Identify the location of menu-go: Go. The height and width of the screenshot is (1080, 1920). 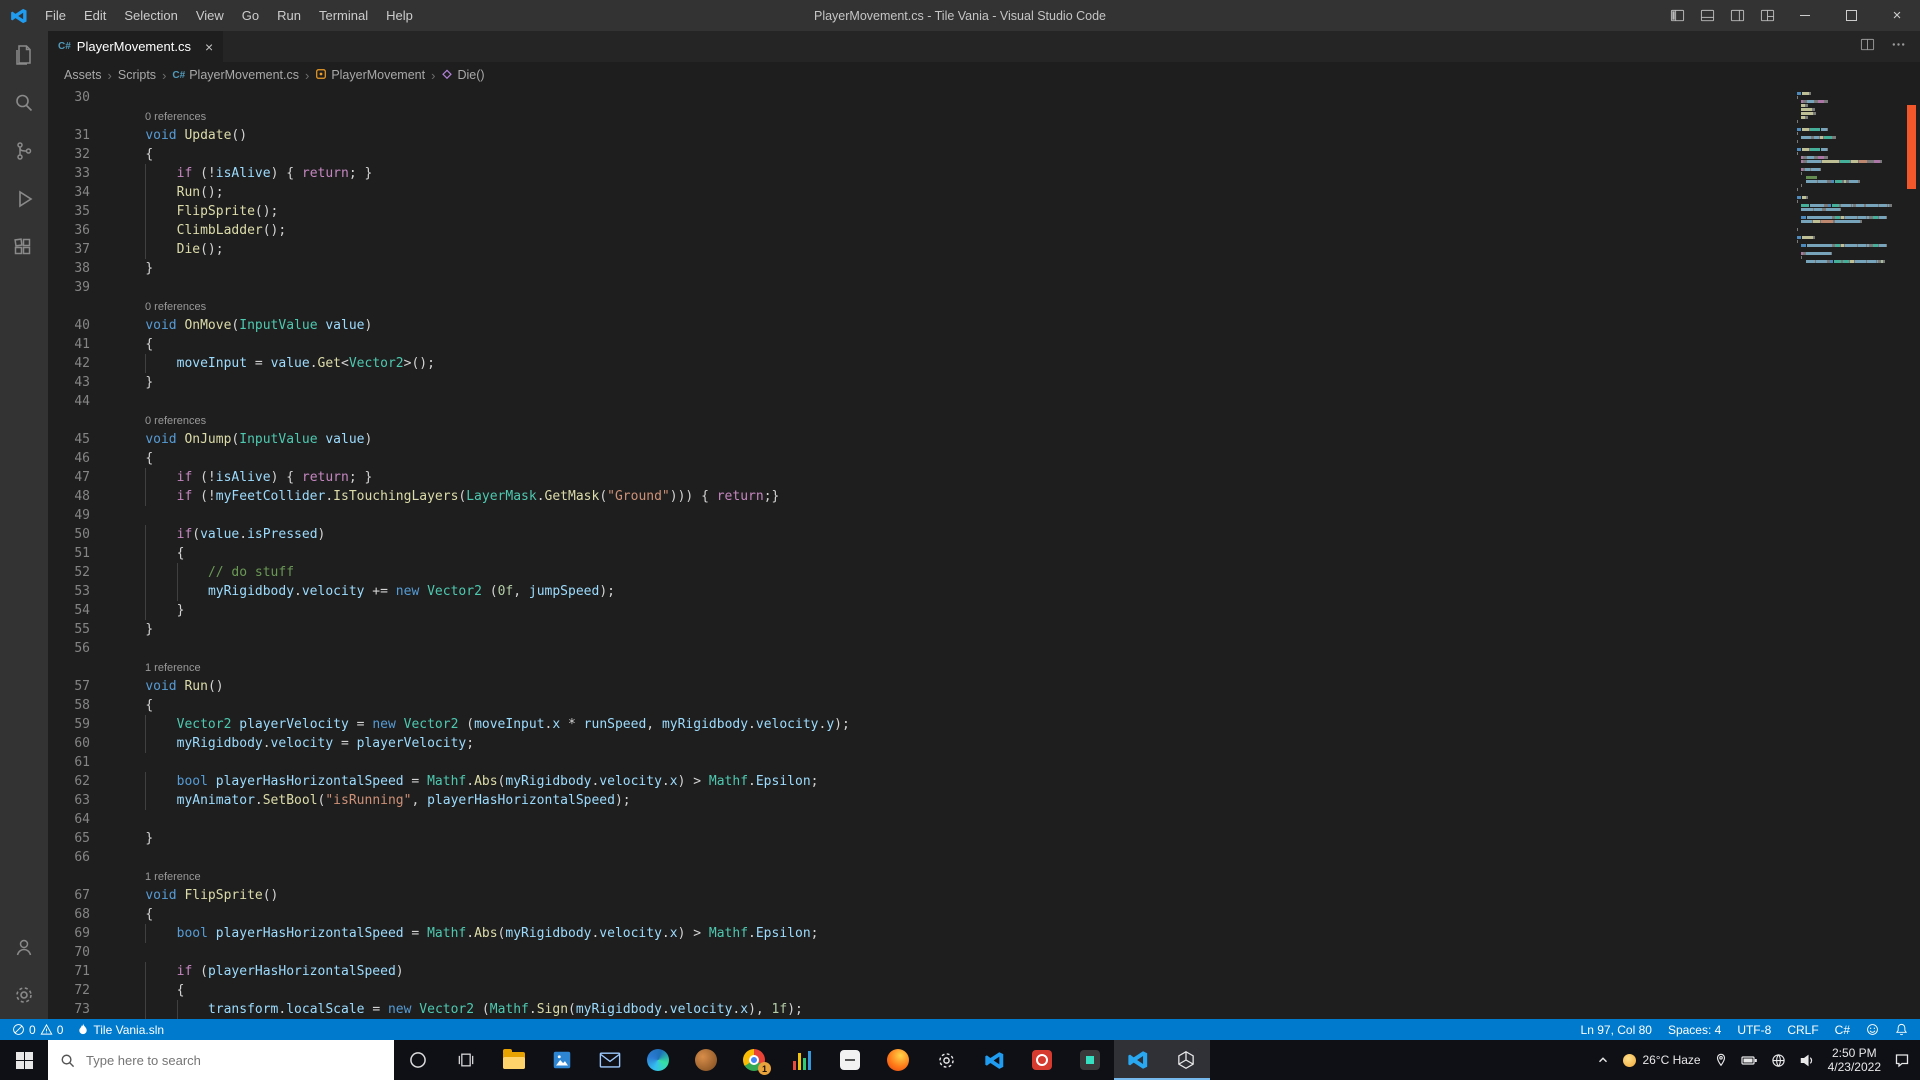
(250, 15).